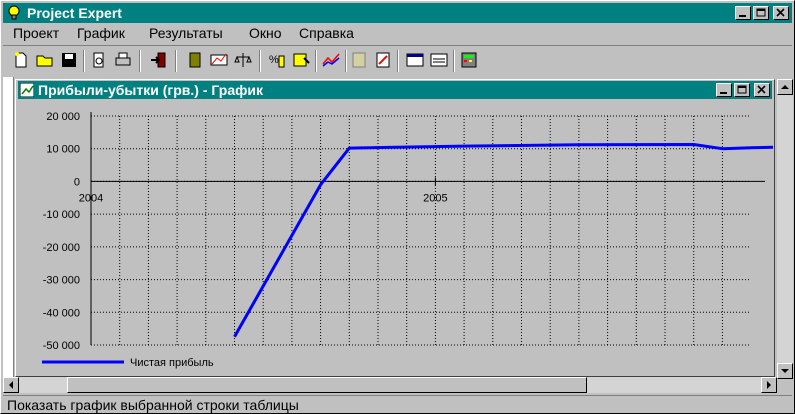 This screenshot has width=795, height=414. Describe the element at coordinates (21, 60) in the screenshot. I see `new-document-icon` at that location.